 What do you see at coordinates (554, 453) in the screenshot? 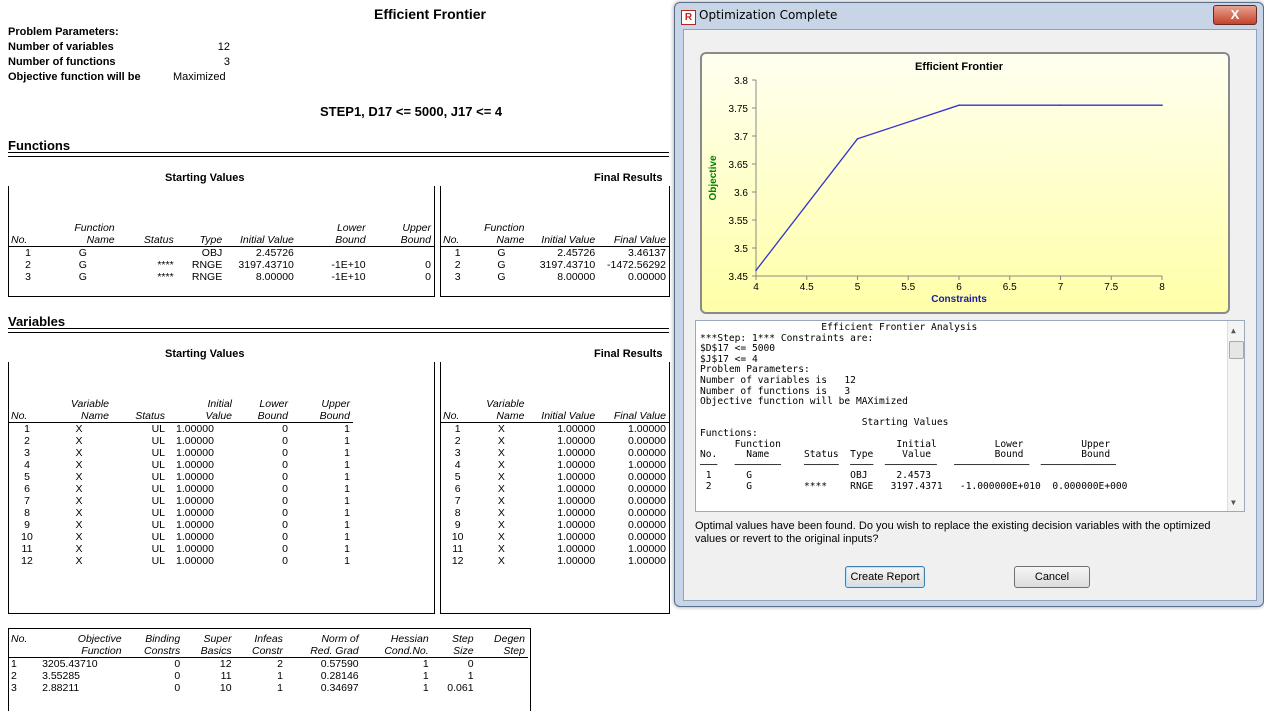
I see `table-row: 3 X 1.00000 0.00000` at bounding box center [554, 453].